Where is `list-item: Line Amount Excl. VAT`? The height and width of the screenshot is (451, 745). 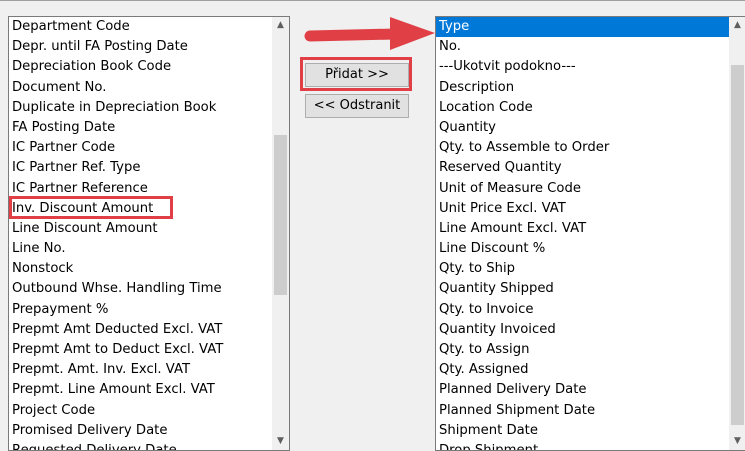
list-item: Line Amount Excl. VAT is located at coordinates (590, 229).